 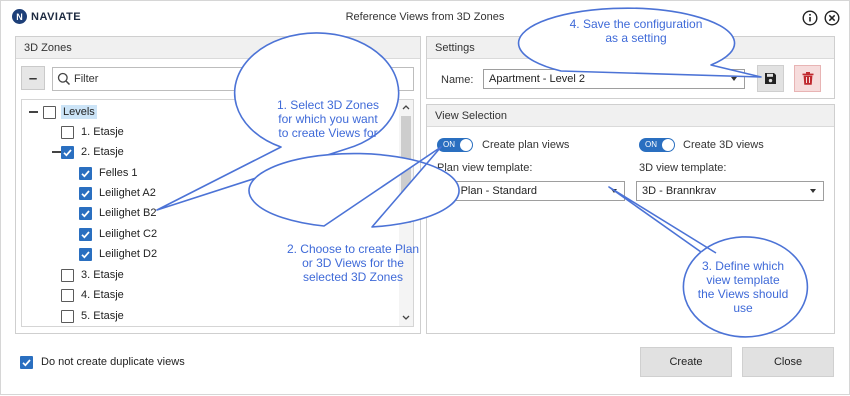 I want to click on callout-3-tail-cover, so click(x=707, y=254).